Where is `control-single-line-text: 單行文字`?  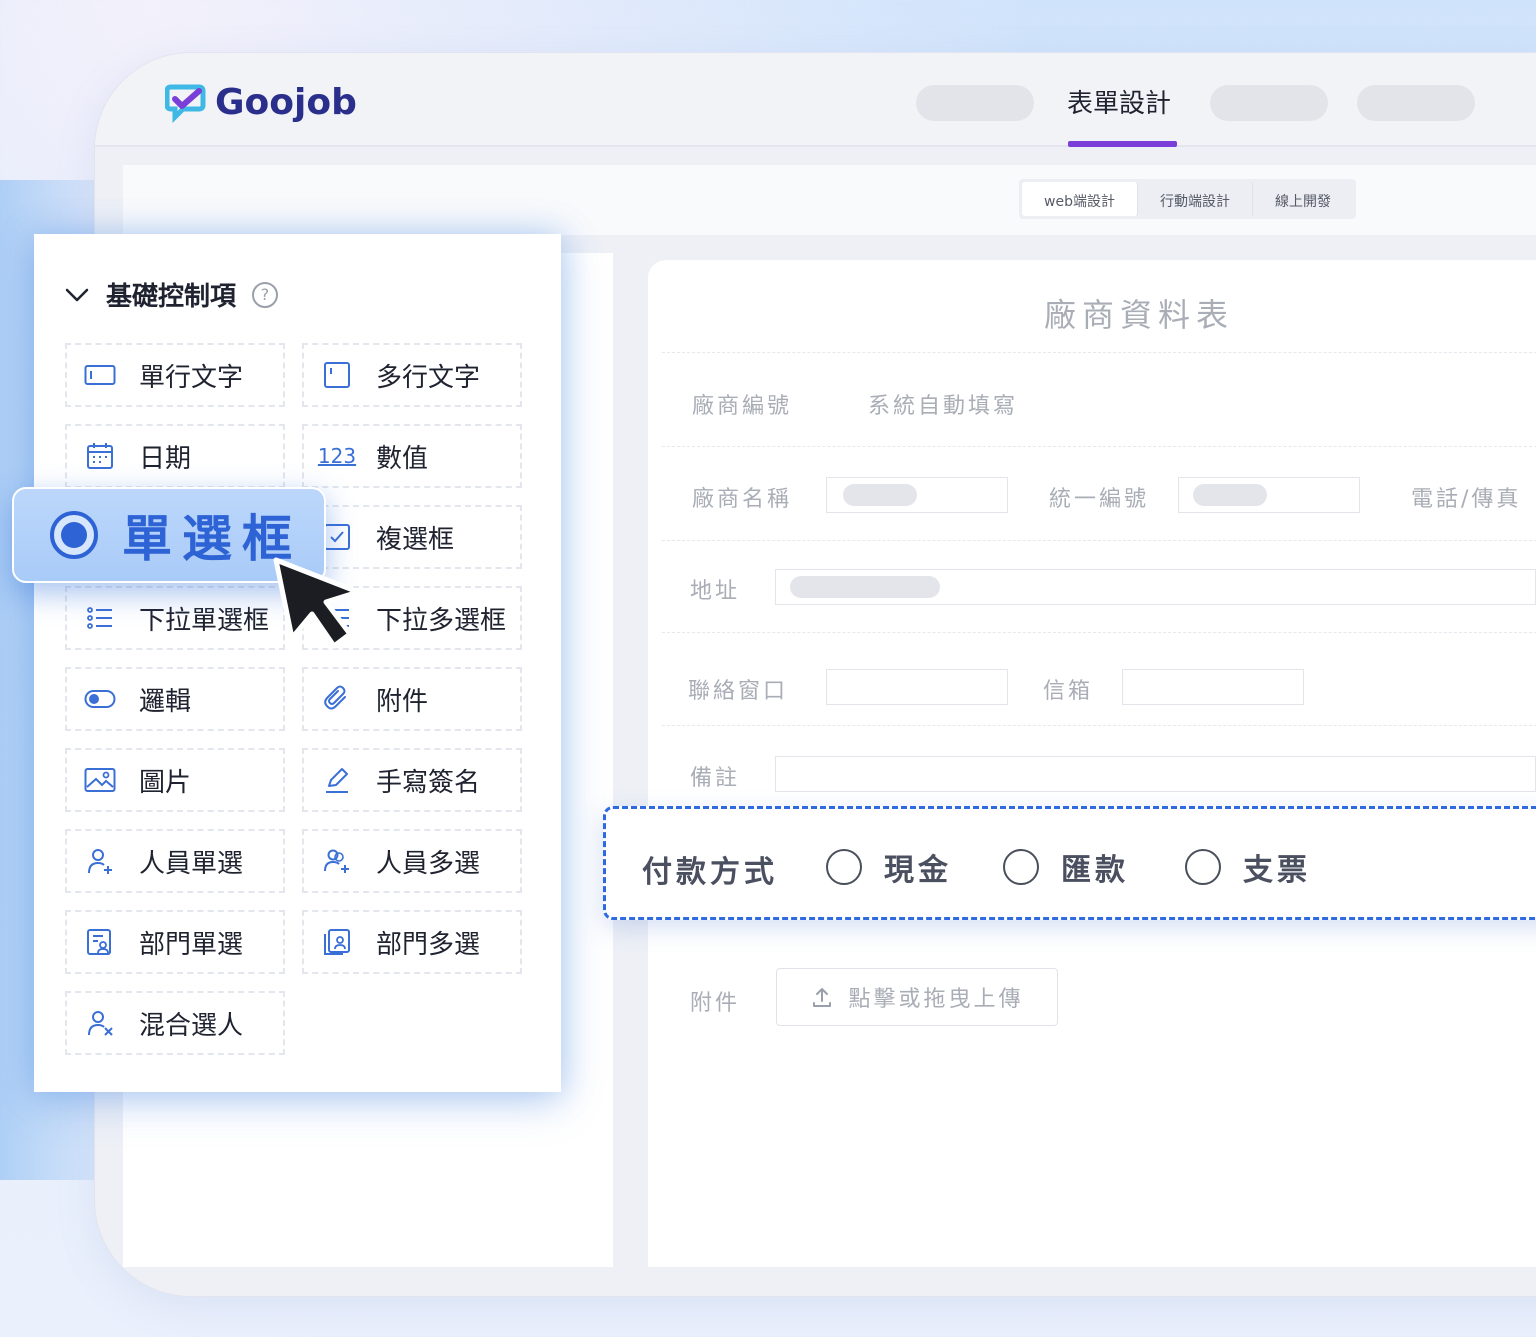
control-single-line-text: 單行文字 is located at coordinates (175, 375).